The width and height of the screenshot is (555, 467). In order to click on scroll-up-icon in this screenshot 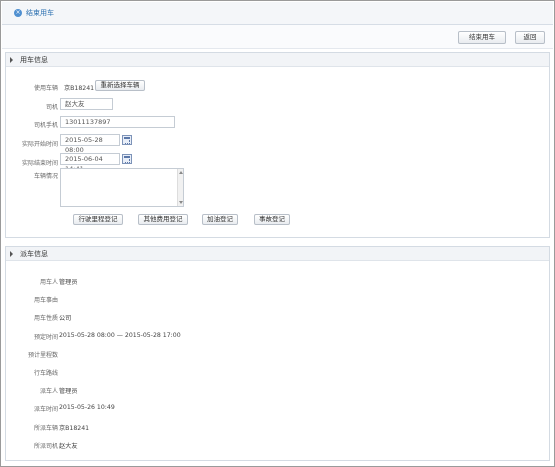, I will do `click(181, 172)`.